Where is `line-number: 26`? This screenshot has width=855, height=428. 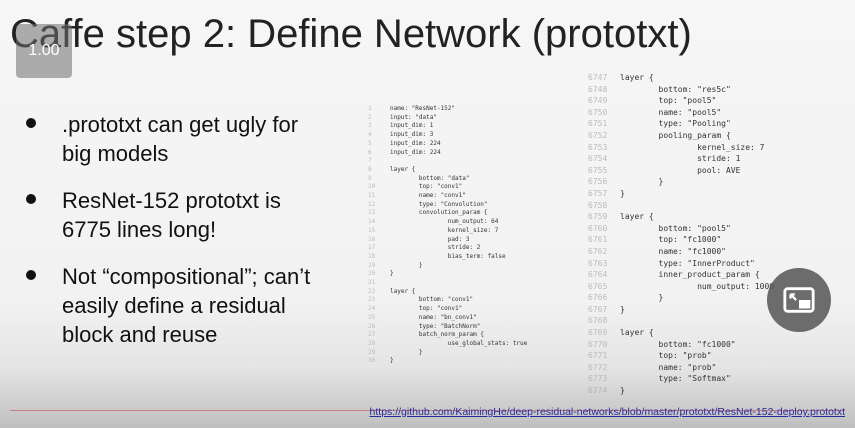
line-number: 26 is located at coordinates (372, 326).